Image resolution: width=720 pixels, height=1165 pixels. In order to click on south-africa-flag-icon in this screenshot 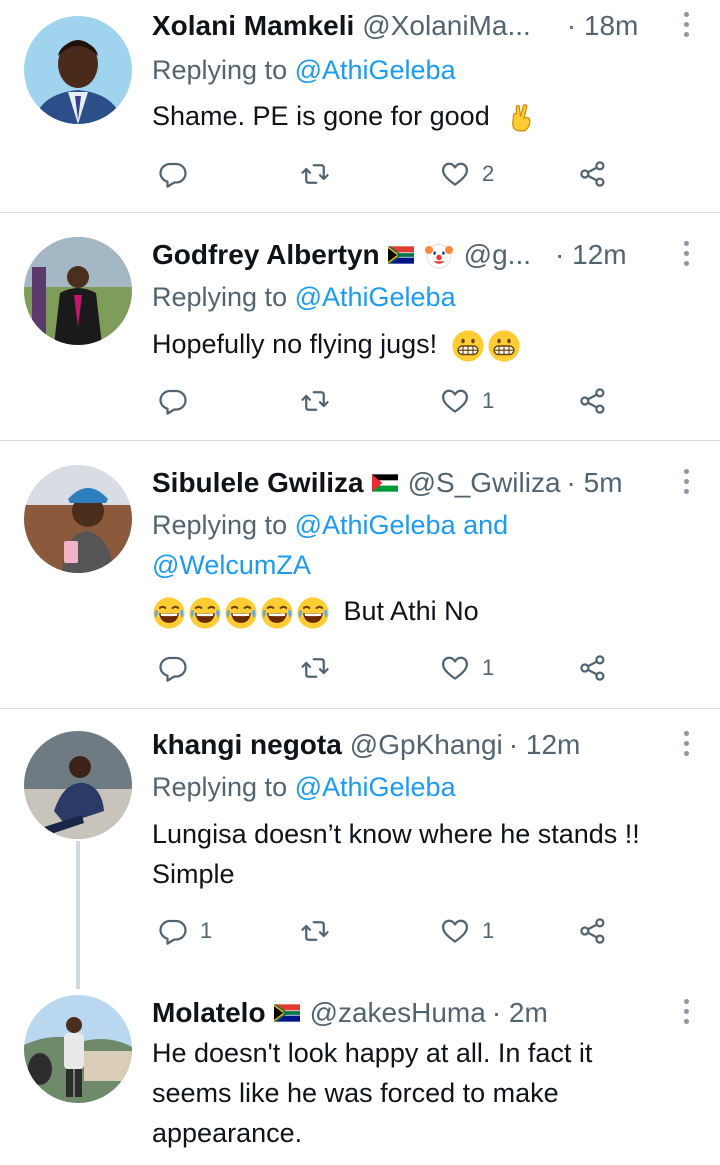, I will do `click(401, 255)`.